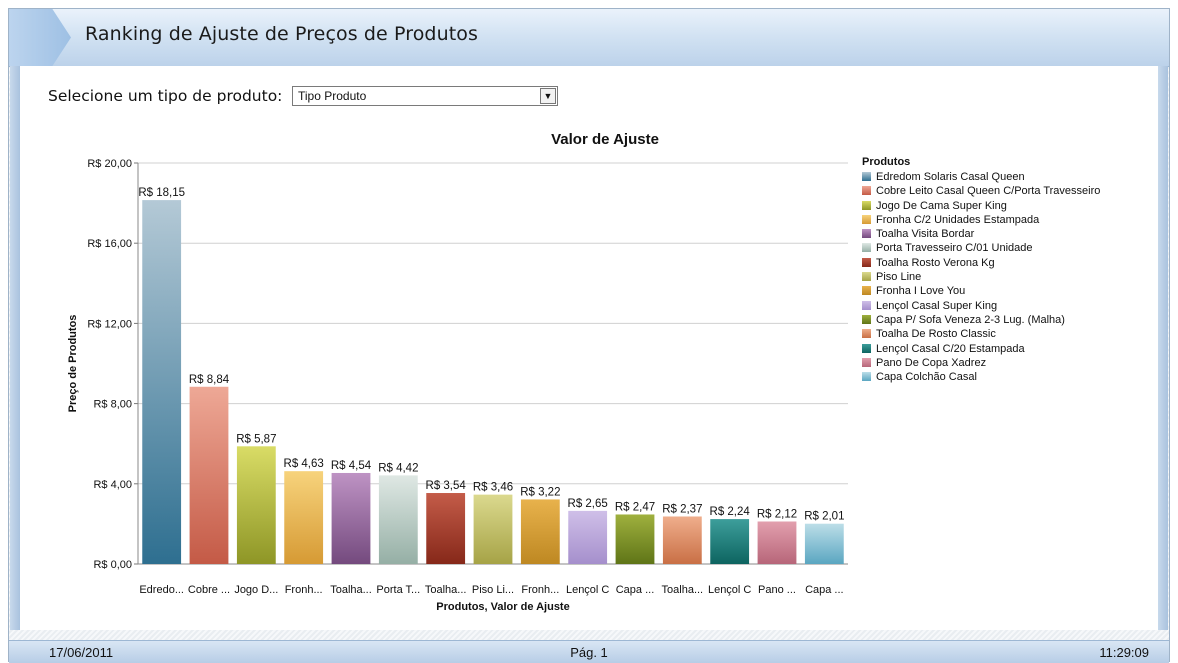 The image size is (1178, 663). What do you see at coordinates (941, 205) in the screenshot?
I see `legend-label: Jogo De Cama Super King` at bounding box center [941, 205].